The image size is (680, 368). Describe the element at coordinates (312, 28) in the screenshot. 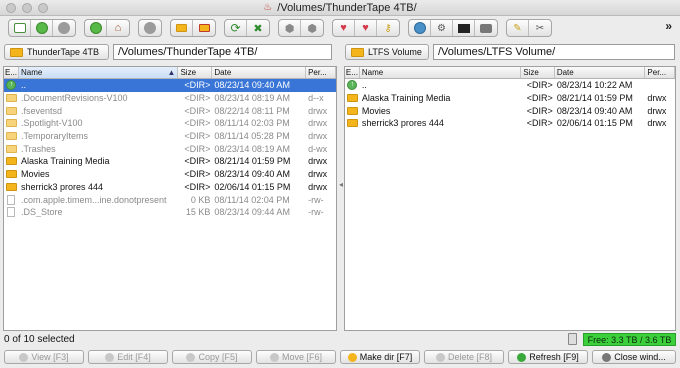

I see `swap-icon: ⬢` at that location.